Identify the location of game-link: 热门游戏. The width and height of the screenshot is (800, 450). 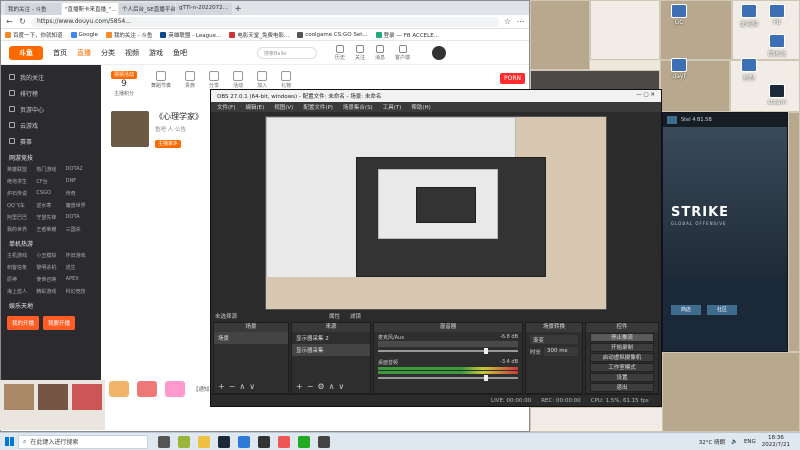
(50, 169).